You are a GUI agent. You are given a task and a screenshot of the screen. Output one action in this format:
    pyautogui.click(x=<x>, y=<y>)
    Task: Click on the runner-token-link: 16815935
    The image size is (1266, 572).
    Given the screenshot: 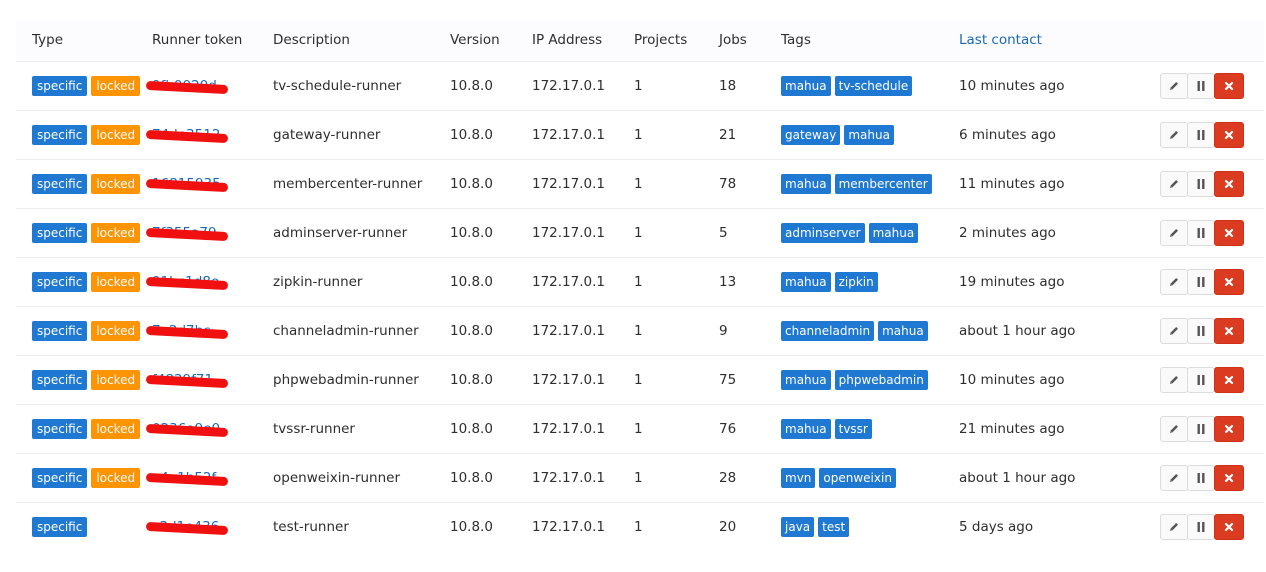 What is the action you would take?
    pyautogui.click(x=187, y=184)
    